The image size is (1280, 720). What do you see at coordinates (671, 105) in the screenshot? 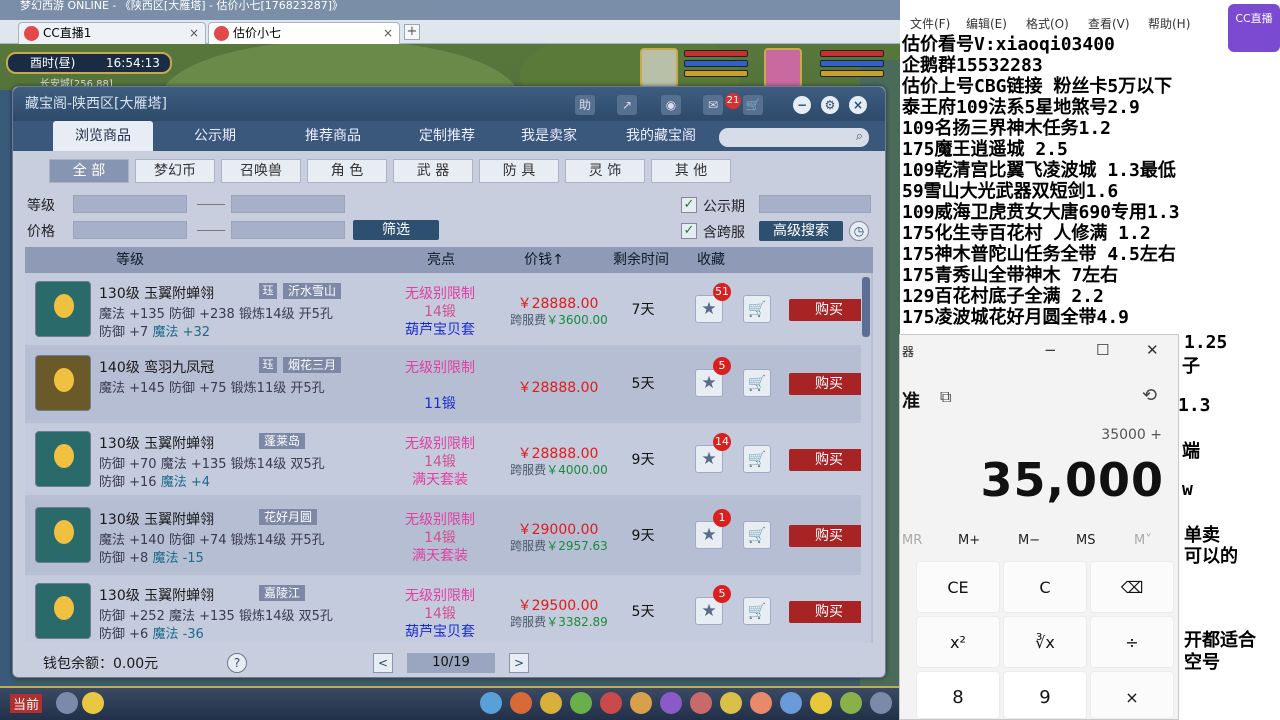
I see `settings-icon: ◉` at bounding box center [671, 105].